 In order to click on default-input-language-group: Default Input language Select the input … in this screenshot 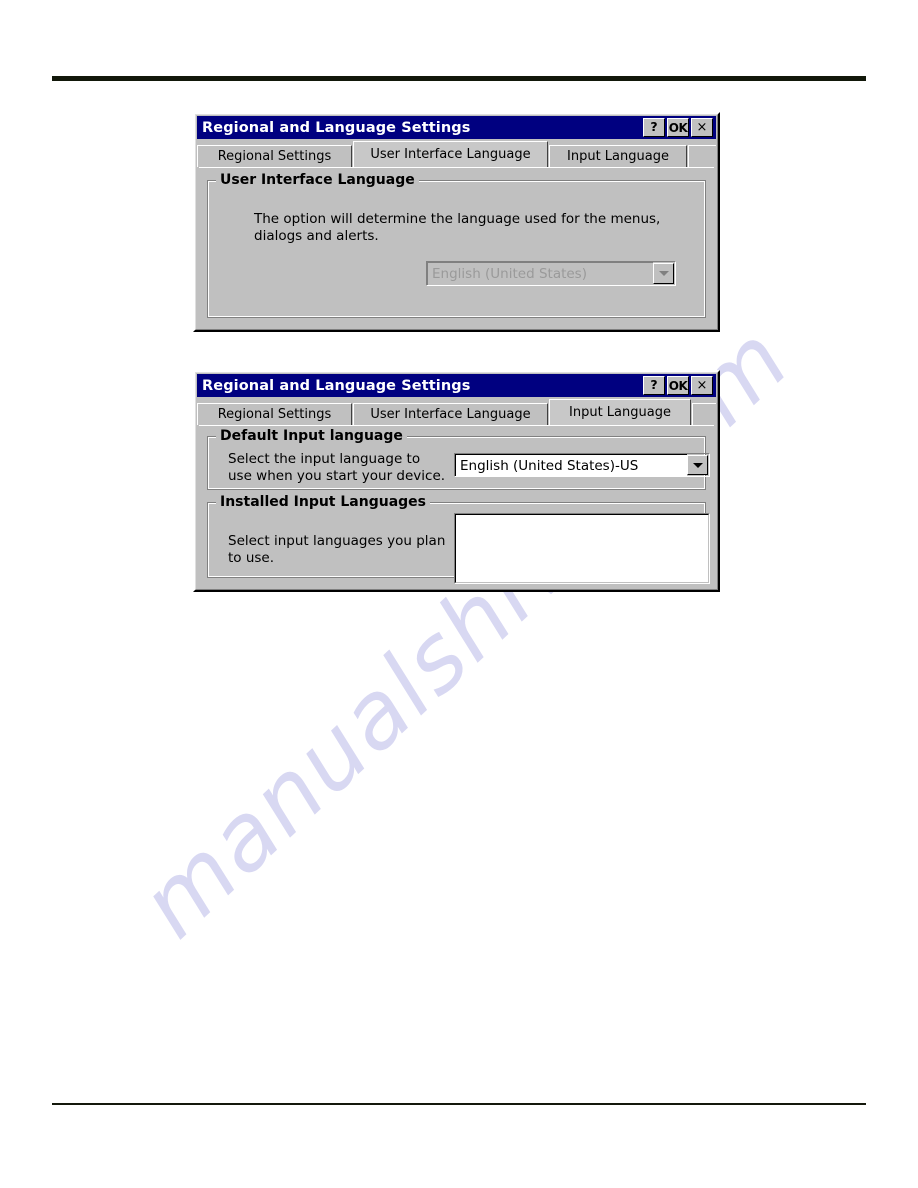, I will do `click(458, 459)`.